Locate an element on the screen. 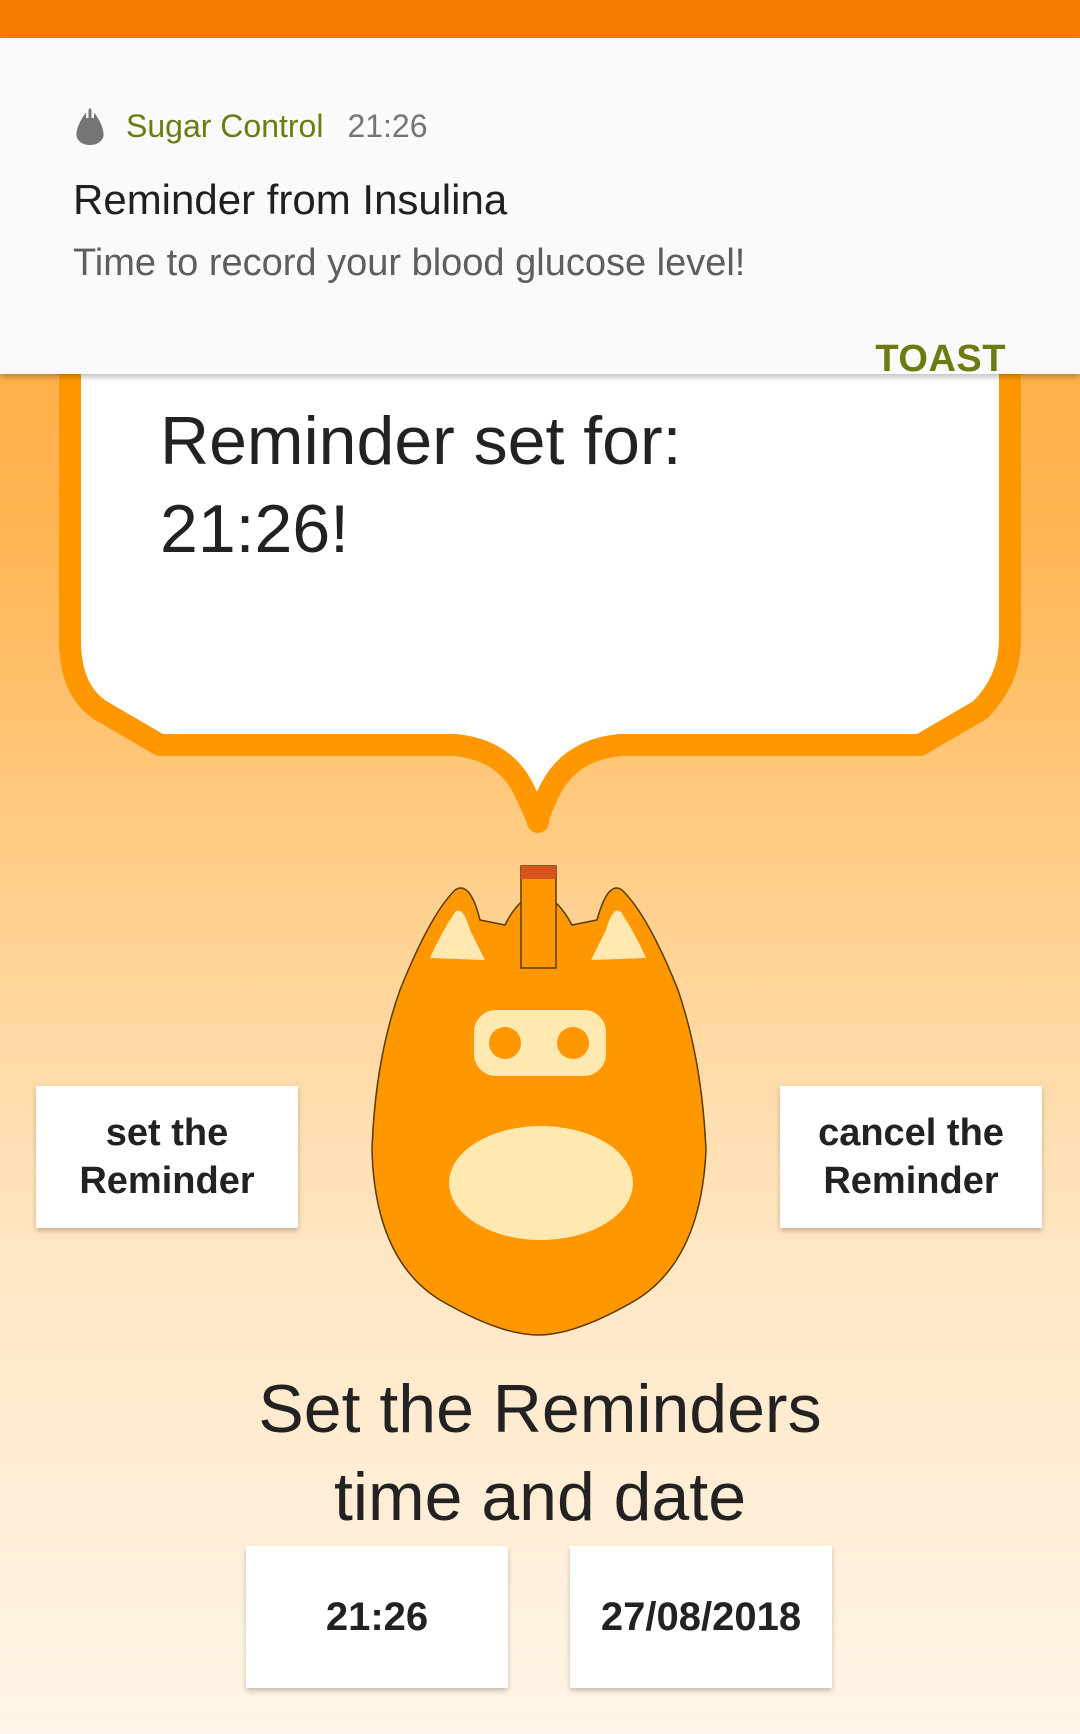 The image size is (1080, 1734). cancel-reminder-label-1: cancel the is located at coordinates (911, 1133).